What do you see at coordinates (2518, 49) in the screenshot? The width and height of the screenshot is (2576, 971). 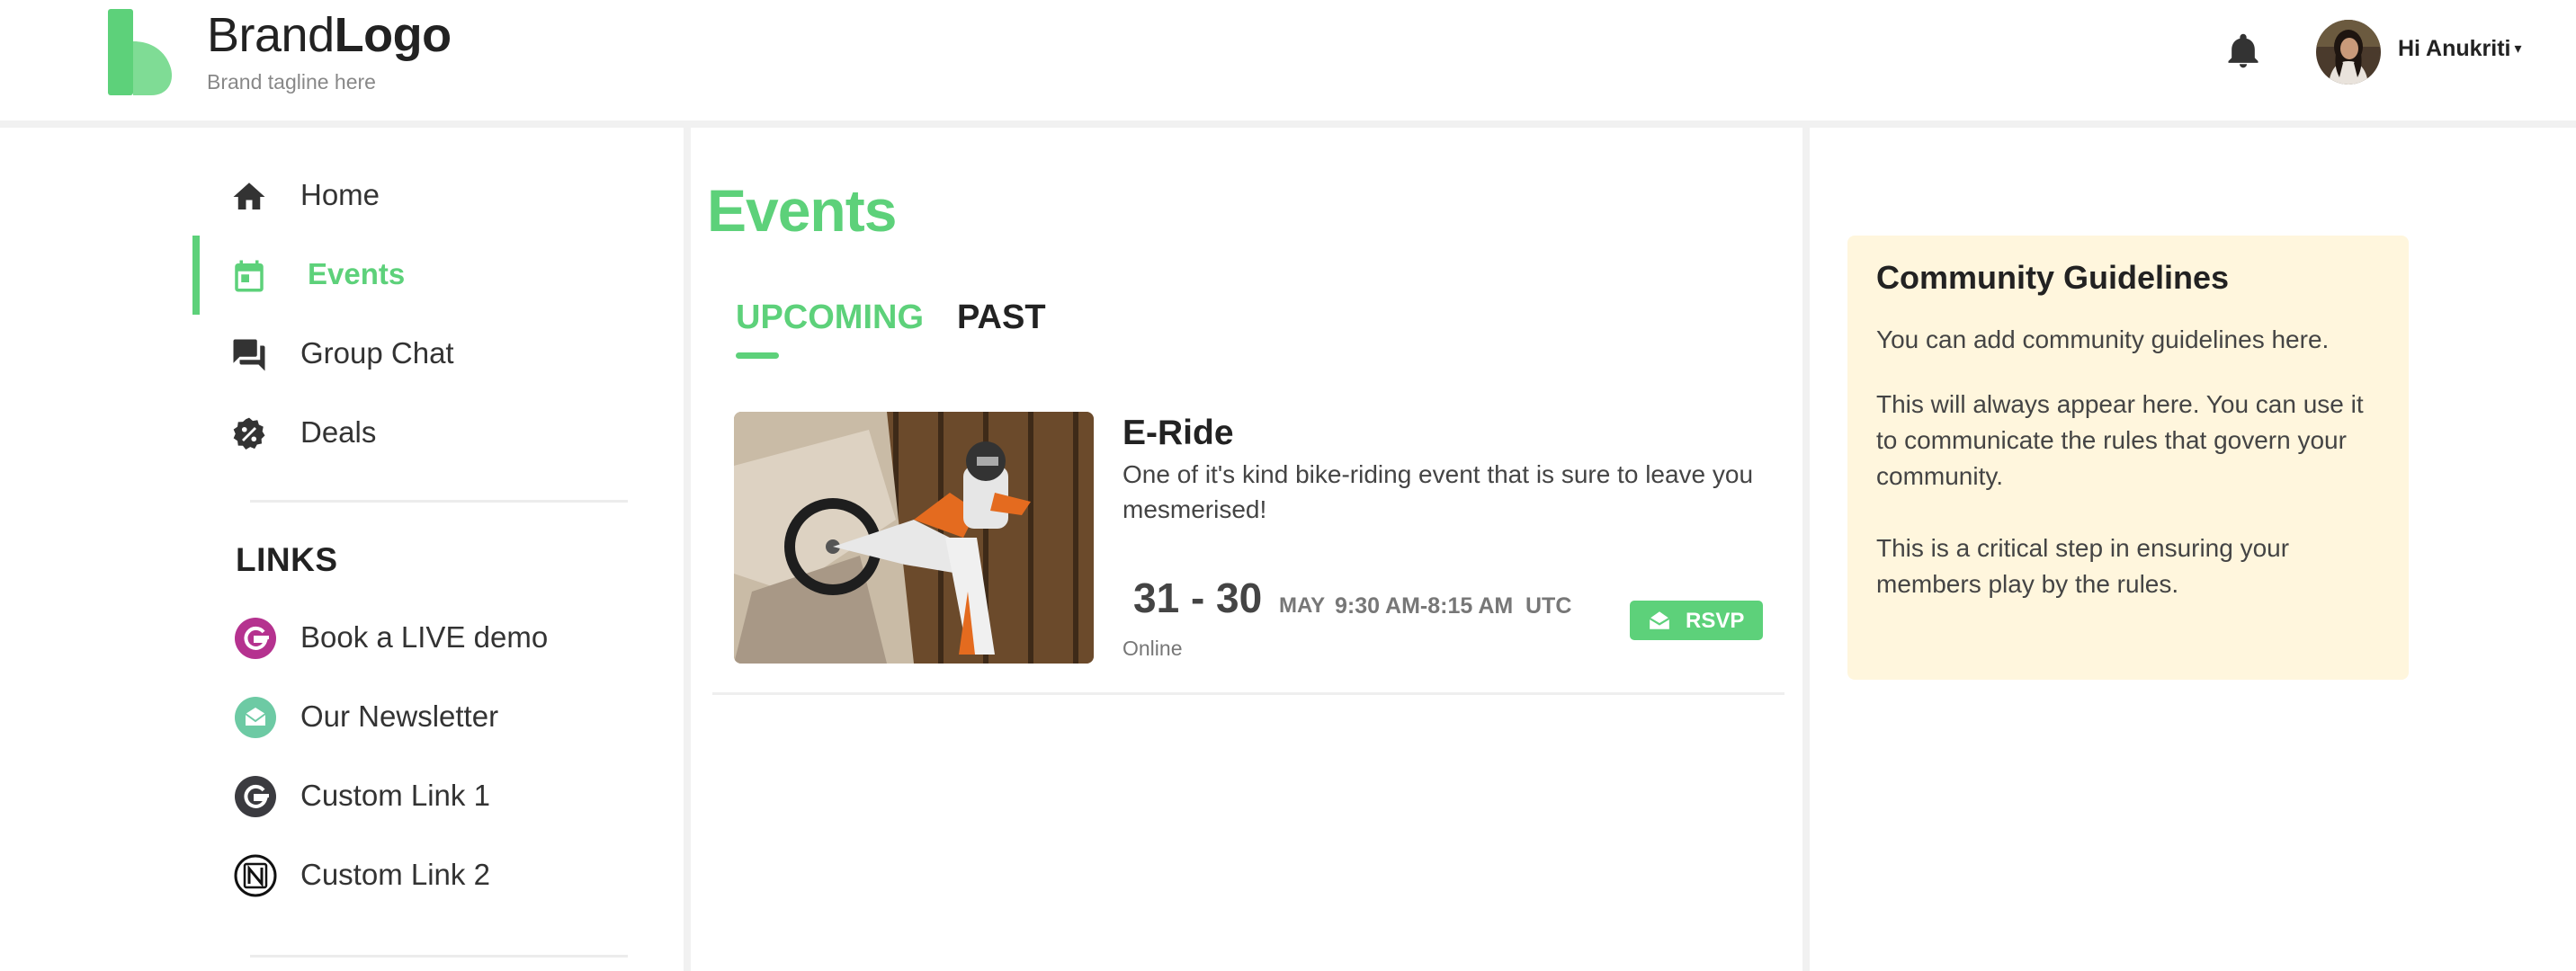 I see `chevron-down-icon: ▾` at bounding box center [2518, 49].